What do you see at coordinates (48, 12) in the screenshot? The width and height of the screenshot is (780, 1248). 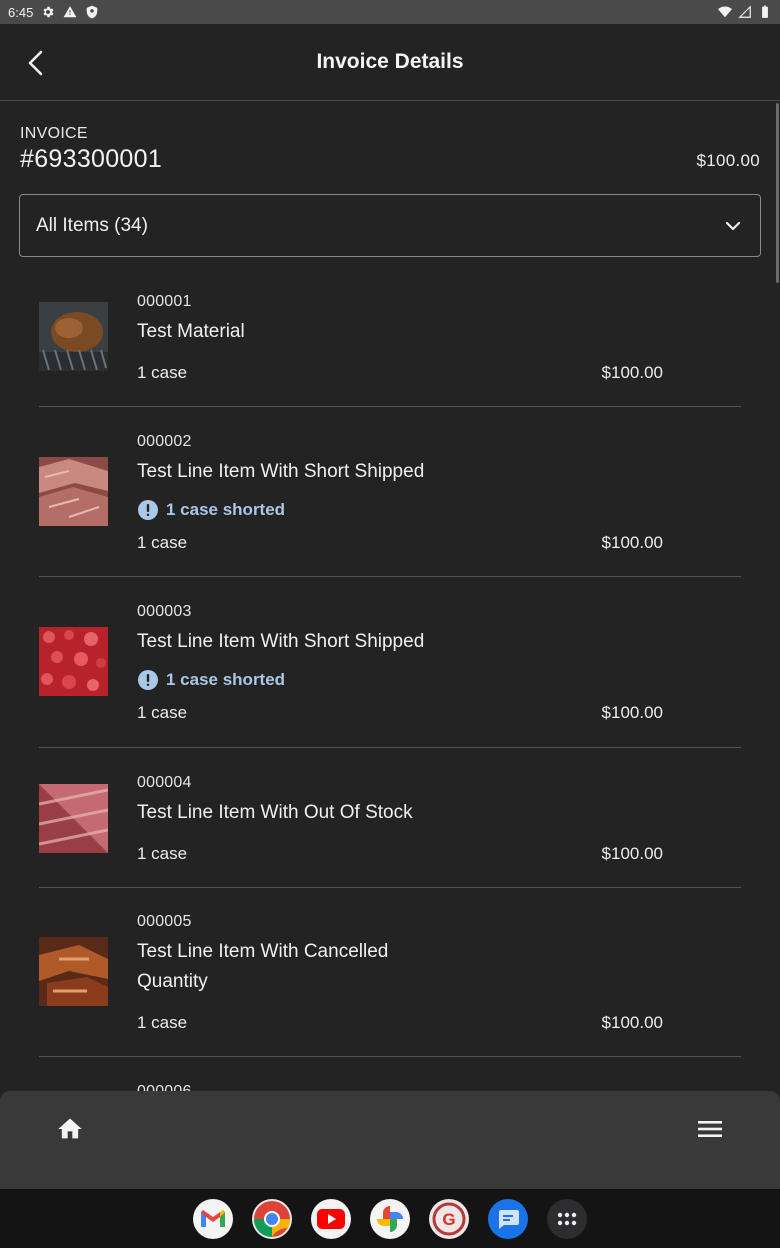 I see `settings-icon` at bounding box center [48, 12].